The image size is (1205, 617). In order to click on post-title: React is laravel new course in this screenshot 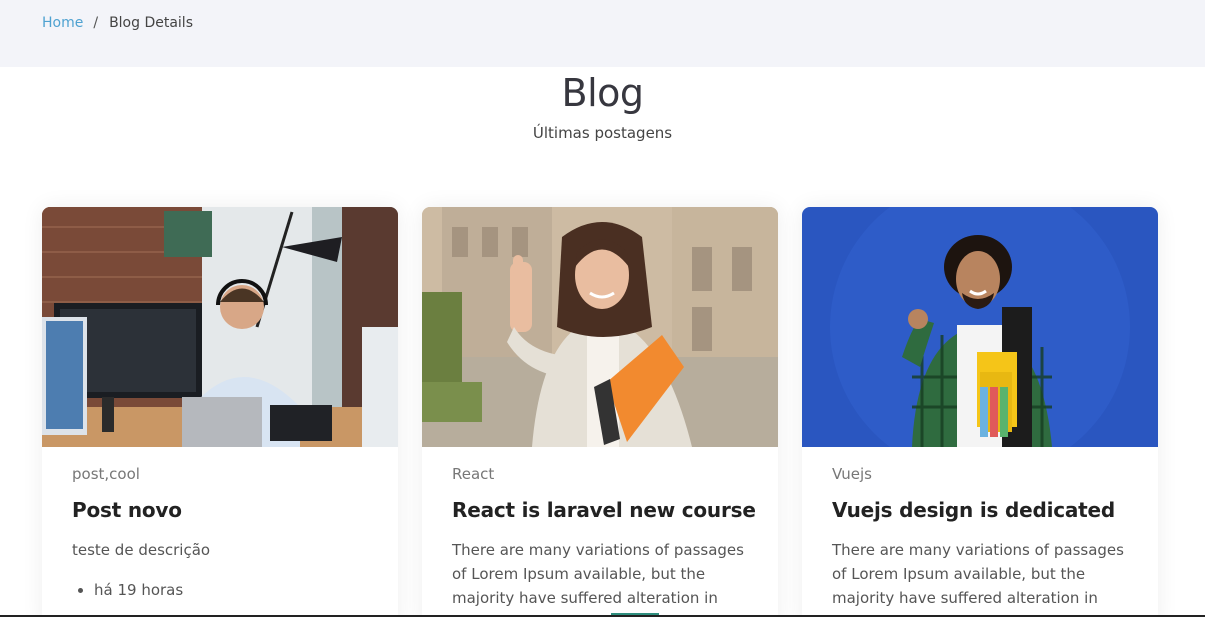, I will do `click(604, 510)`.